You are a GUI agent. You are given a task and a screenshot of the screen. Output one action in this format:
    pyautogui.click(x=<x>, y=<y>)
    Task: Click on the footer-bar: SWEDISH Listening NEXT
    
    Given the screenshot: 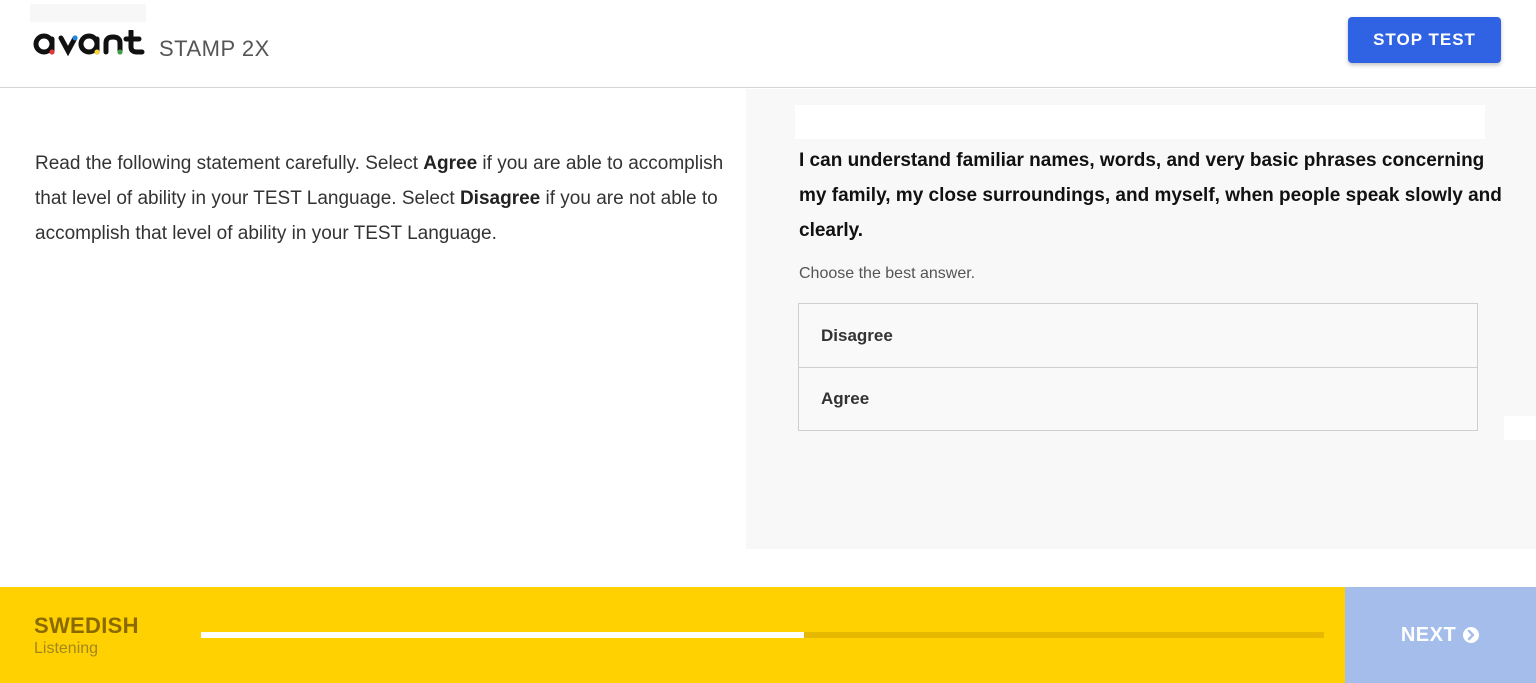 What is the action you would take?
    pyautogui.click(x=768, y=635)
    